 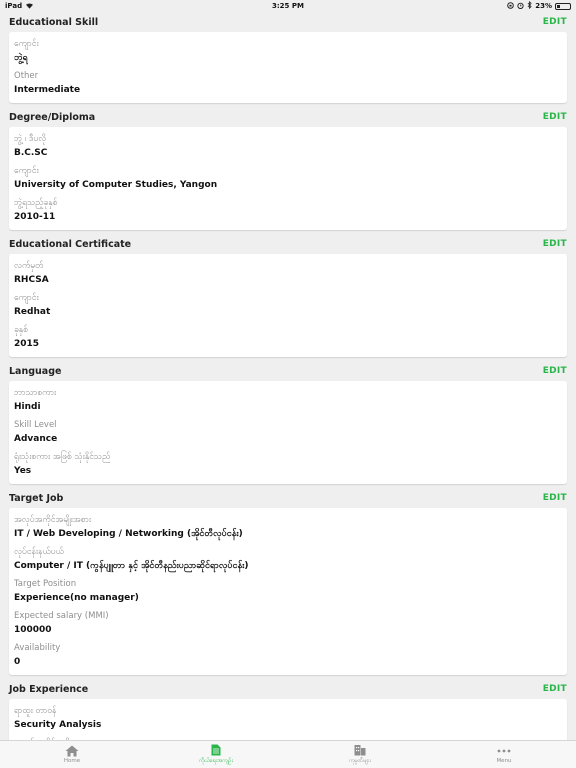 I want to click on tab-document: ကိုယ်ရေးအကျဉ်း, so click(x=216, y=754).